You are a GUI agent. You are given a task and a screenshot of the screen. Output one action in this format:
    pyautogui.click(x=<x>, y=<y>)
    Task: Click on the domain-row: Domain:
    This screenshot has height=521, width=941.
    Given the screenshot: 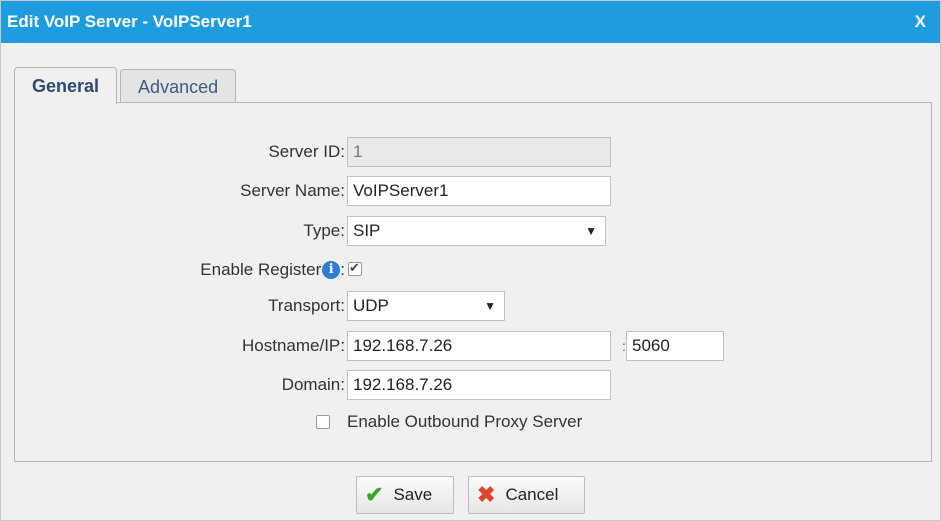 What is the action you would take?
    pyautogui.click(x=473, y=385)
    